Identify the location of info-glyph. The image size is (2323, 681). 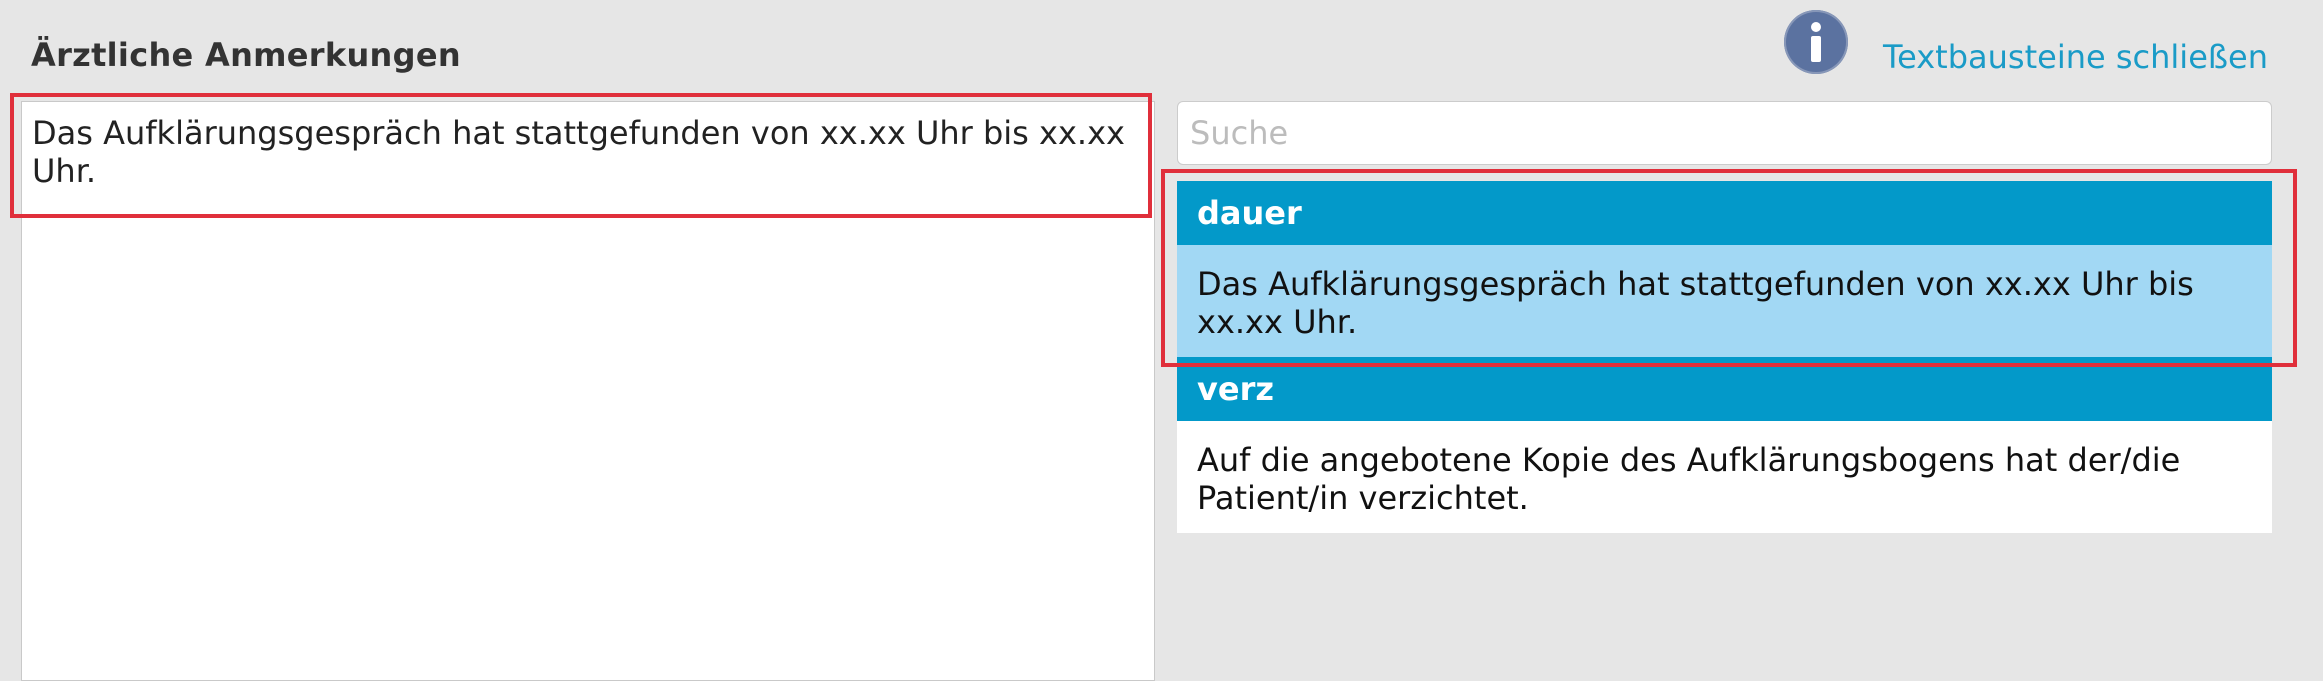
(1816, 42).